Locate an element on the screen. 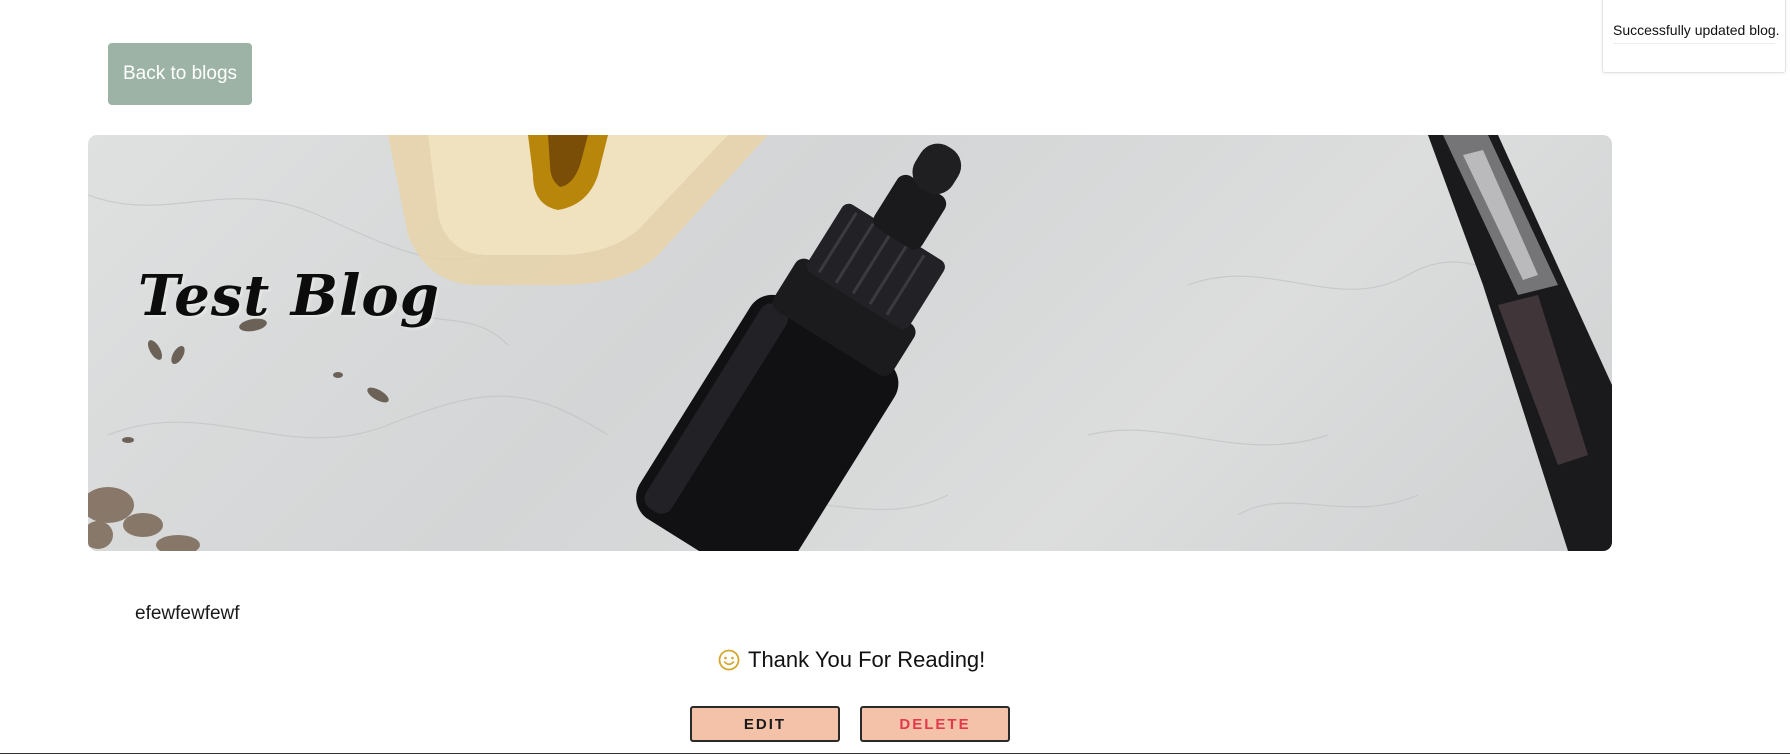 The width and height of the screenshot is (1790, 756). toast-divider is located at coordinates (1694, 43).